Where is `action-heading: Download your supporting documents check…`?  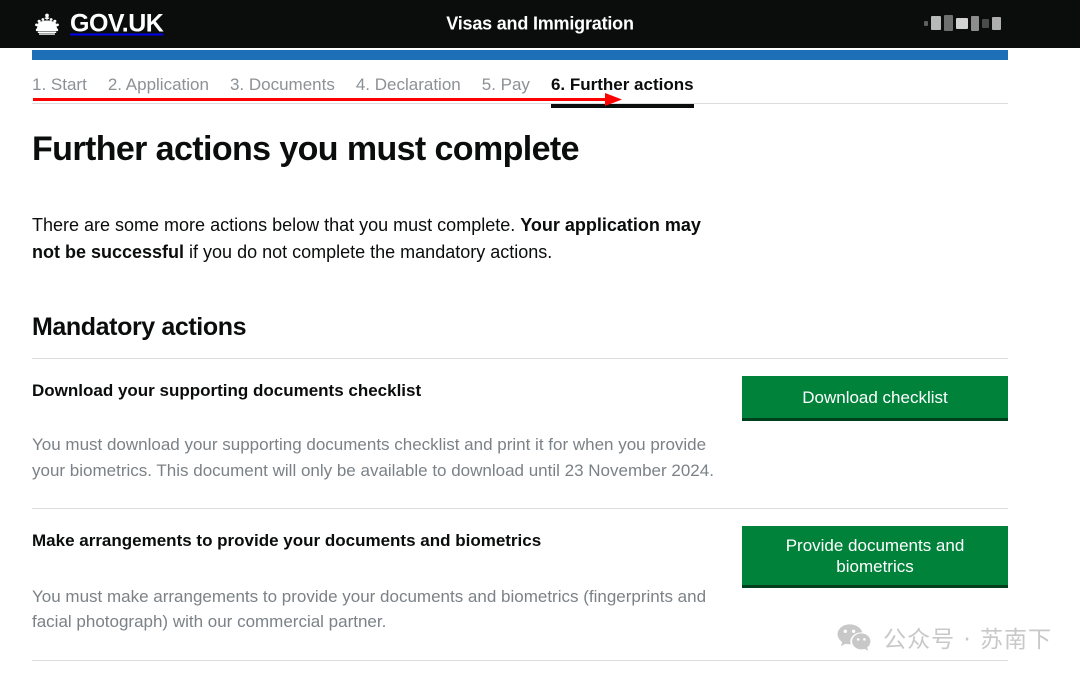
action-heading: Download your supporting documents check… is located at coordinates (227, 390).